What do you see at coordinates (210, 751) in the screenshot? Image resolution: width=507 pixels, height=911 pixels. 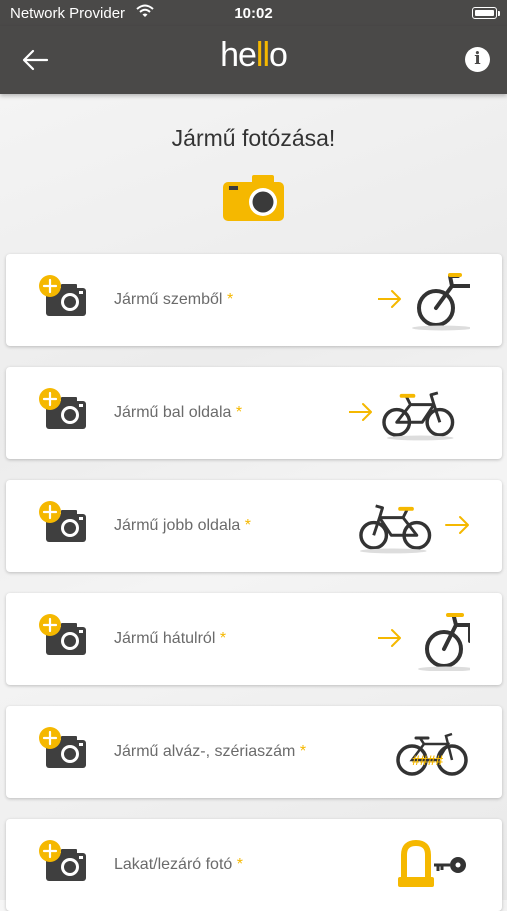 I see `photo-item-label: Jármű alváz-, szériaszám *` at bounding box center [210, 751].